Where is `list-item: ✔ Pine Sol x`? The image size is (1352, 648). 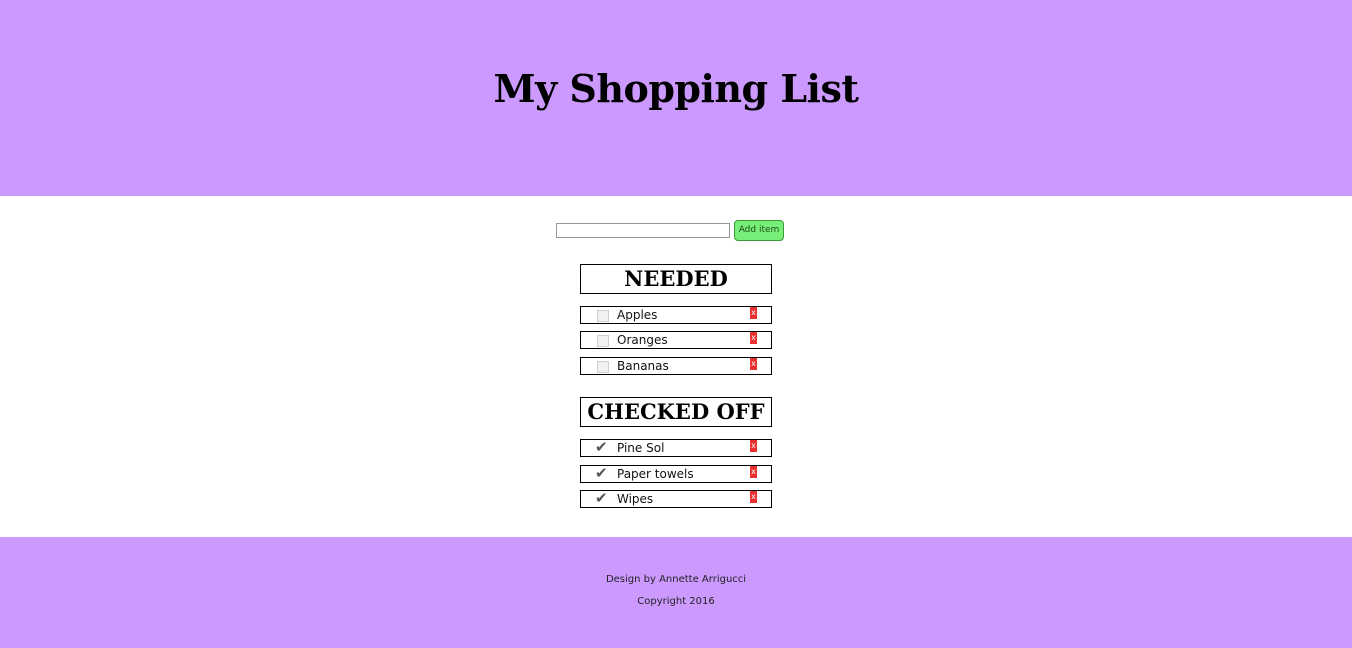
list-item: ✔ Pine Sol x is located at coordinates (676, 447).